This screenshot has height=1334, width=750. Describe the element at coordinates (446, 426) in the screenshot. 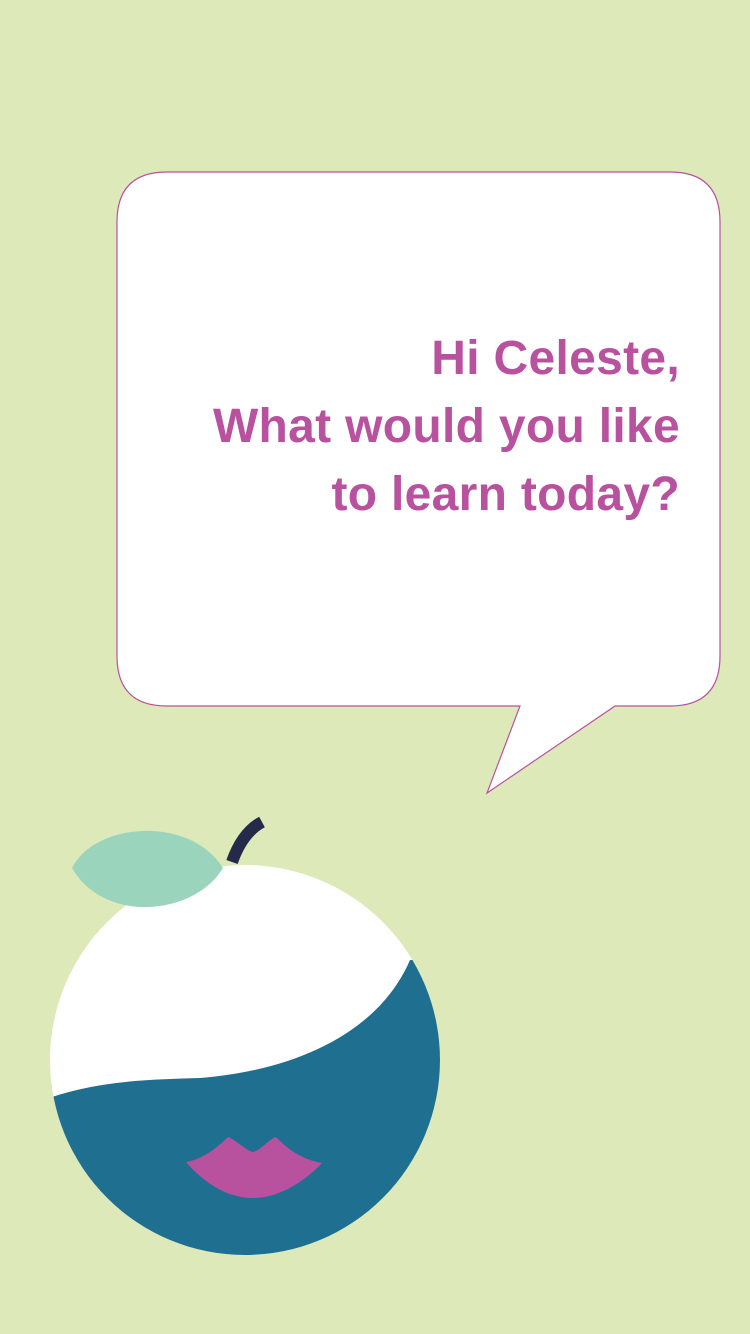

I see `greeting-line-question: What would you like` at that location.